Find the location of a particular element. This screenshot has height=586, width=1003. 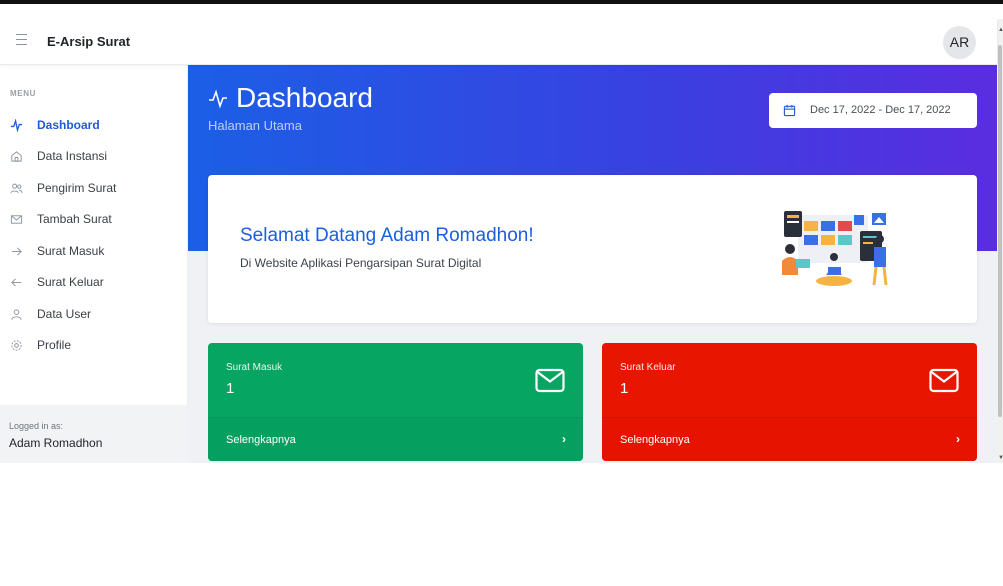

sidebar-item-profile: Profile is located at coordinates (94, 346).